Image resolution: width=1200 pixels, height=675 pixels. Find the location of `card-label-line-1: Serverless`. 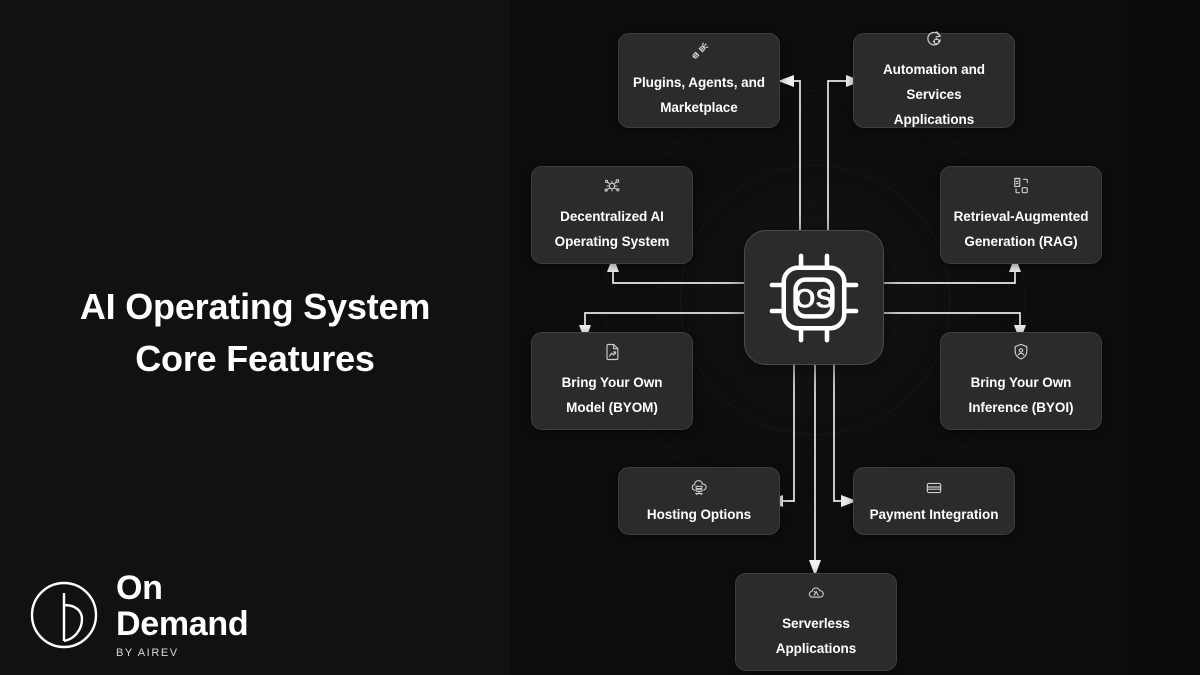

card-label-line-1: Serverless is located at coordinates (816, 623).